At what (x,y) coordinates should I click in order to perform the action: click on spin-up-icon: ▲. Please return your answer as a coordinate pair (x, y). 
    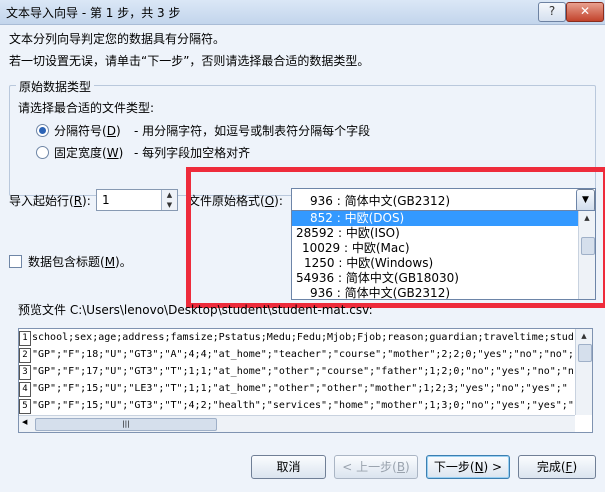
    Looking at the image, I should click on (169, 195).